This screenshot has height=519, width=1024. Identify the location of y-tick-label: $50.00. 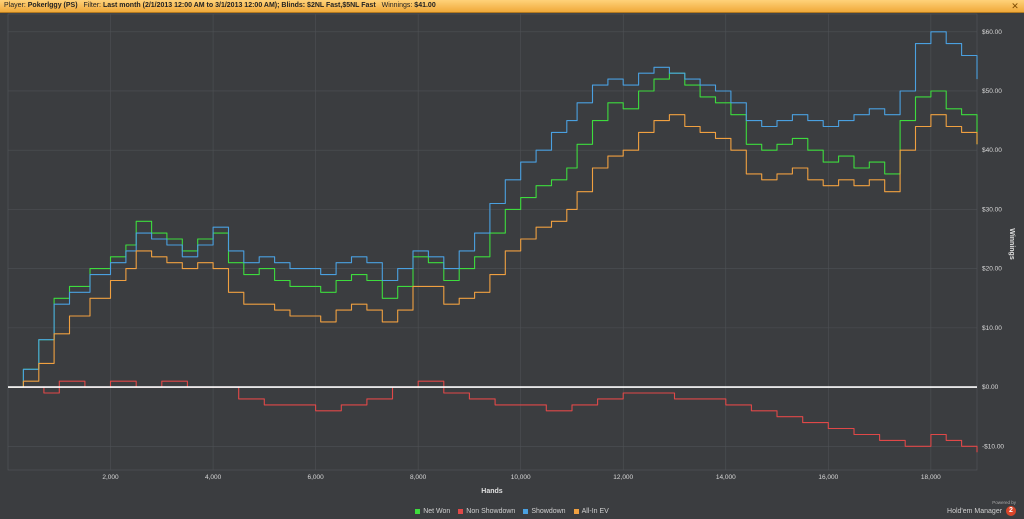
(992, 91).